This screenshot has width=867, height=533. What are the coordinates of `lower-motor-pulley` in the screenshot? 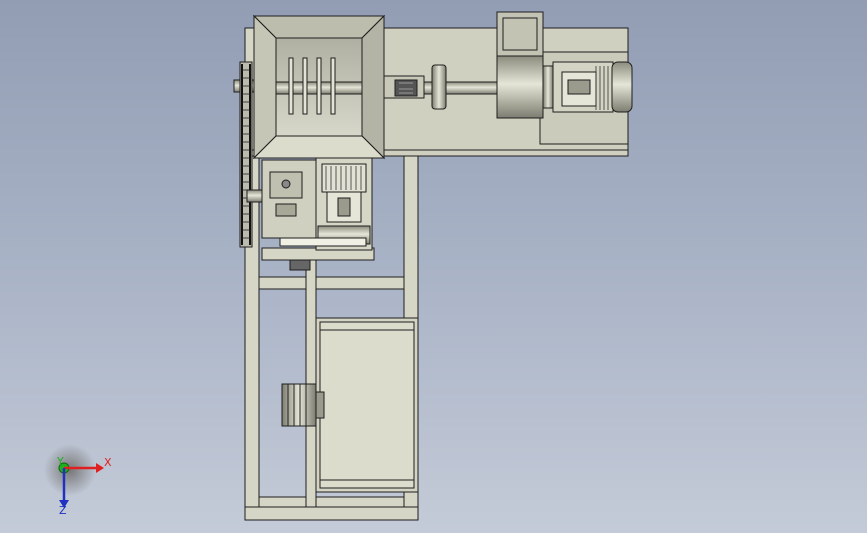 It's located at (299, 405).